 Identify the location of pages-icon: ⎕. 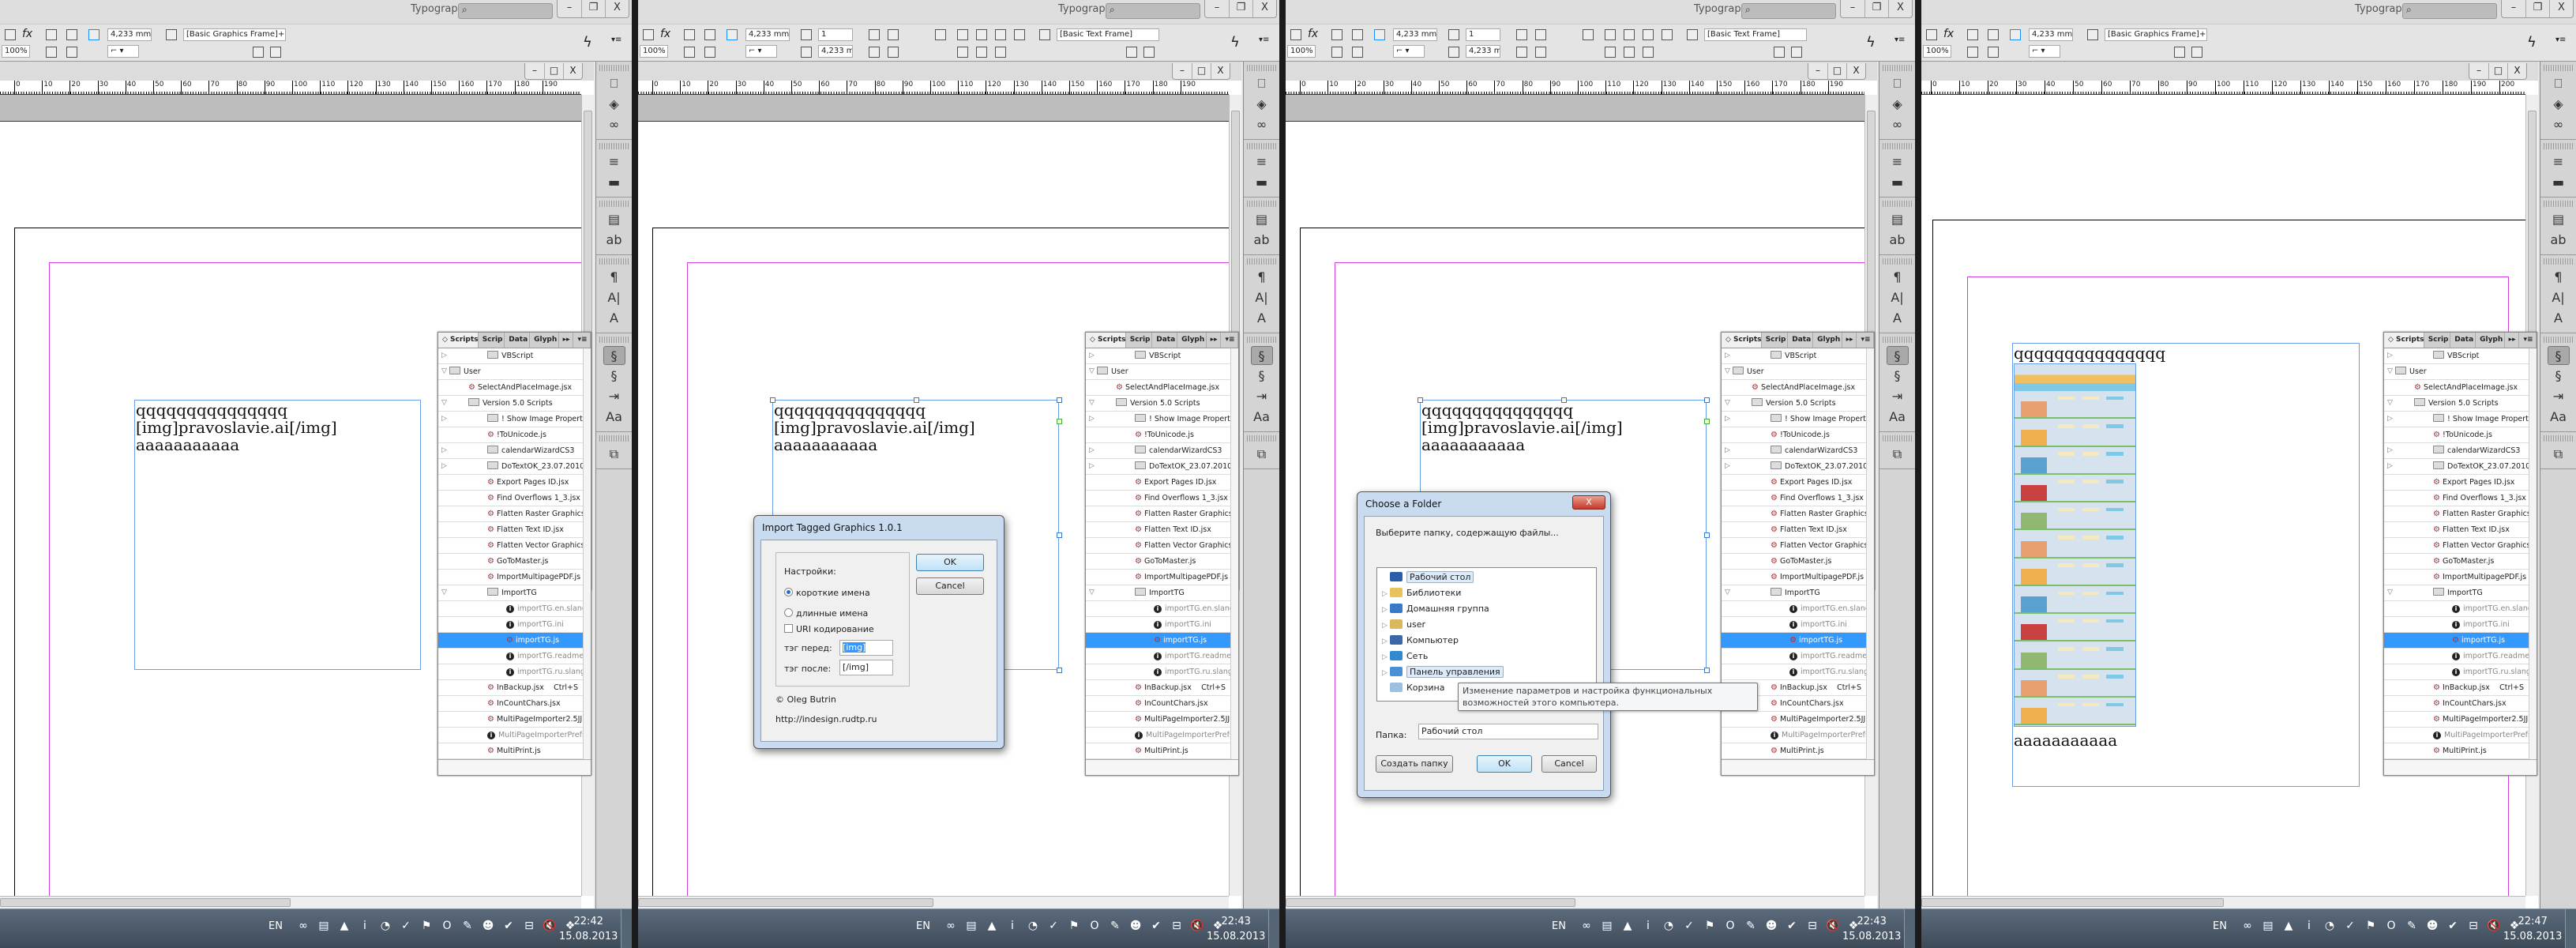
(2559, 84).